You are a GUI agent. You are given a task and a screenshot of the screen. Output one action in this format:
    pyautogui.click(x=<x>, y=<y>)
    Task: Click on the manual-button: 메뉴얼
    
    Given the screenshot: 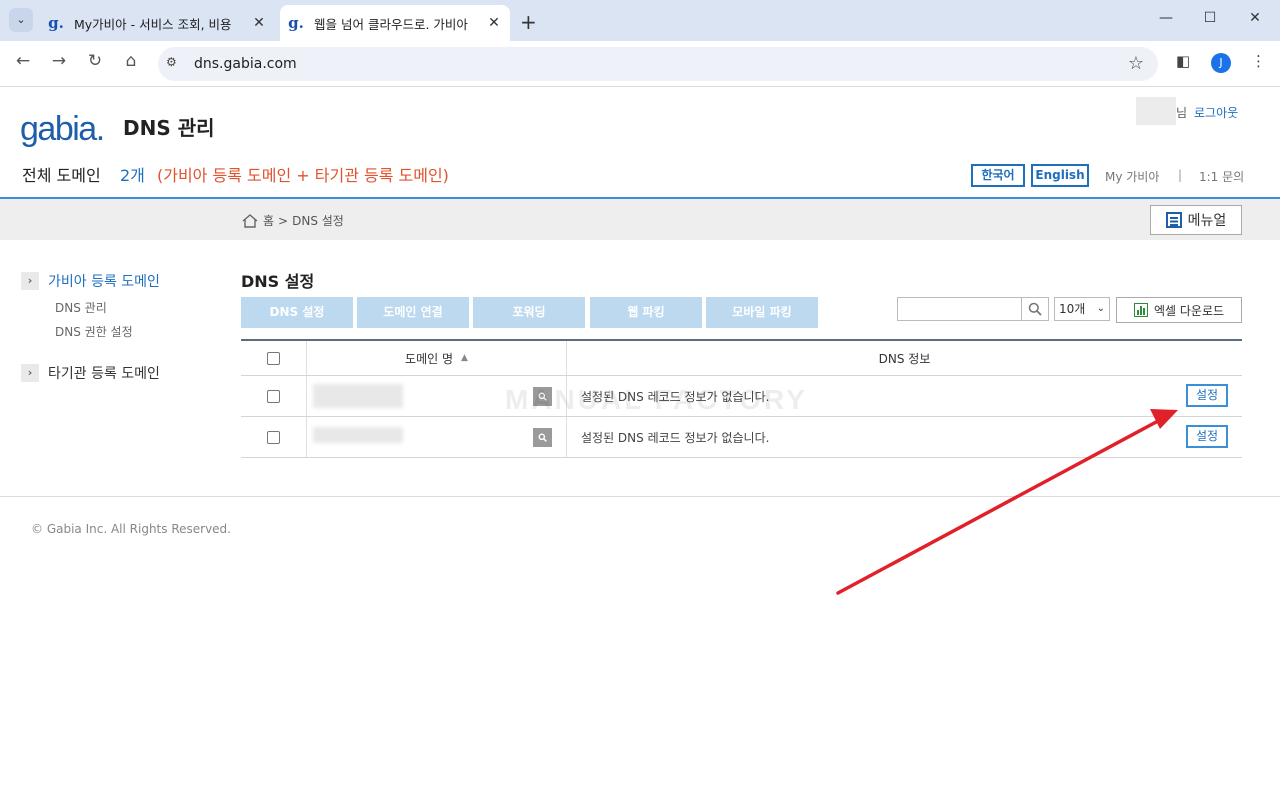 What is the action you would take?
    pyautogui.click(x=1196, y=220)
    